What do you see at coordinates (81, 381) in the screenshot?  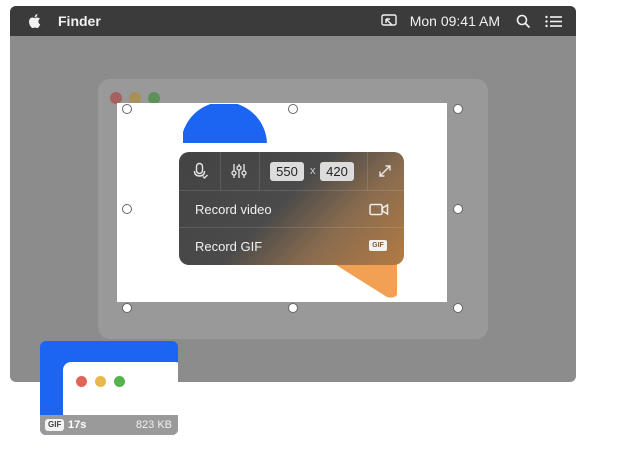 I see `thumbnail-red-dot` at bounding box center [81, 381].